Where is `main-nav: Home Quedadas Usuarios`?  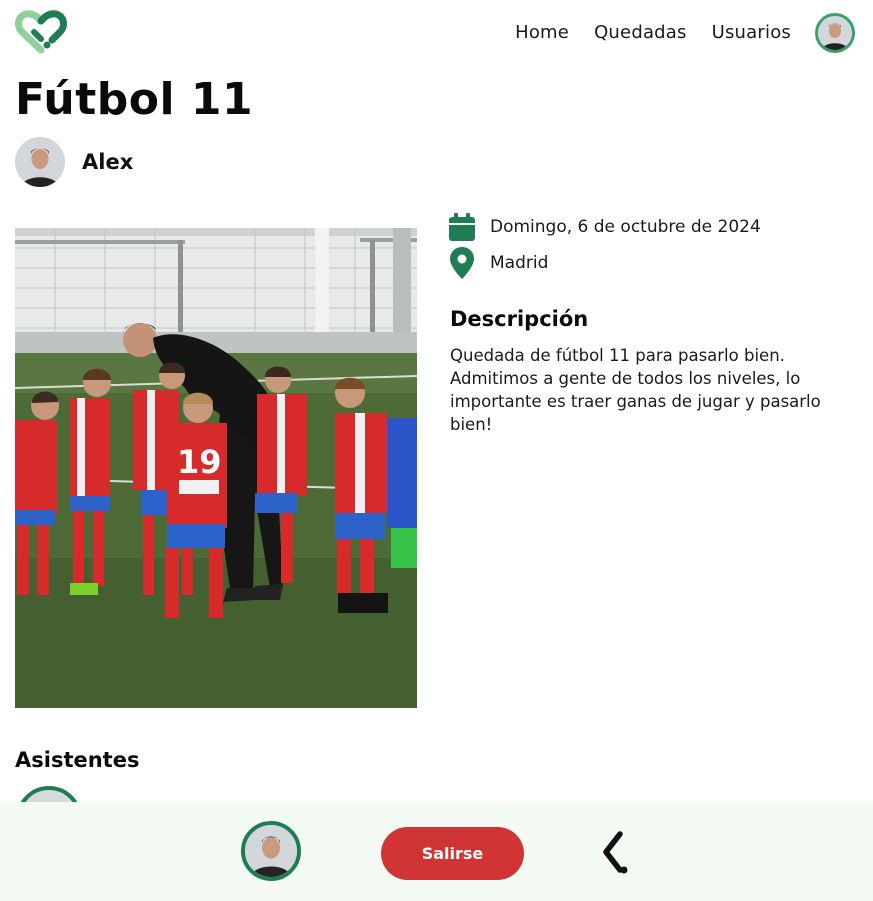 main-nav: Home Quedadas Usuarios is located at coordinates (653, 32).